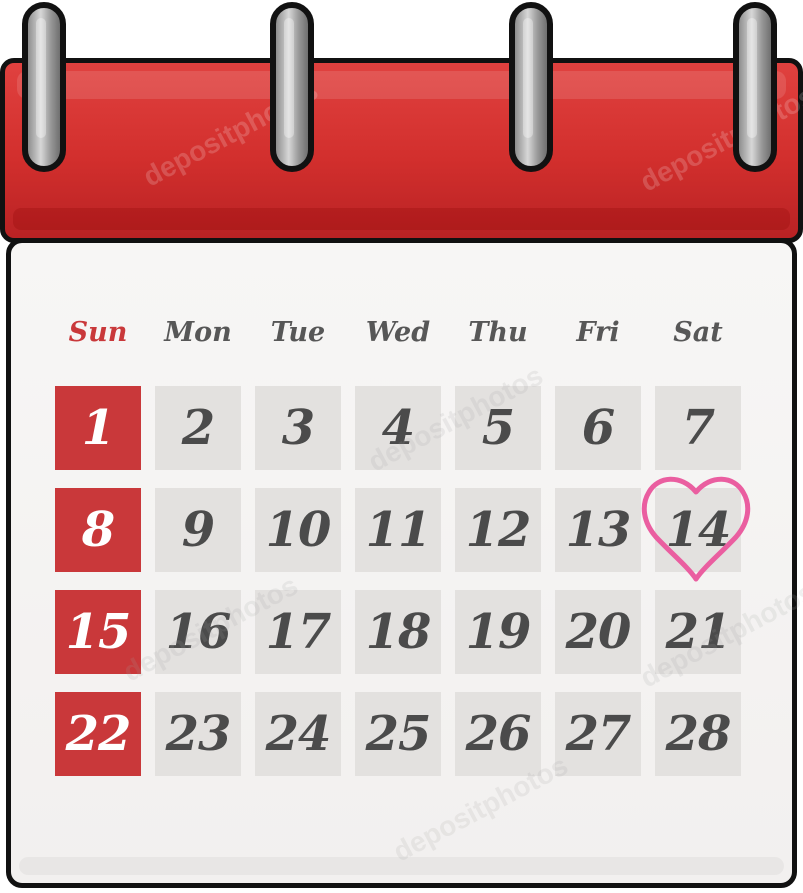 This screenshot has height=893, width=803. What do you see at coordinates (298, 332) in the screenshot?
I see `weekday-tue: Tue` at bounding box center [298, 332].